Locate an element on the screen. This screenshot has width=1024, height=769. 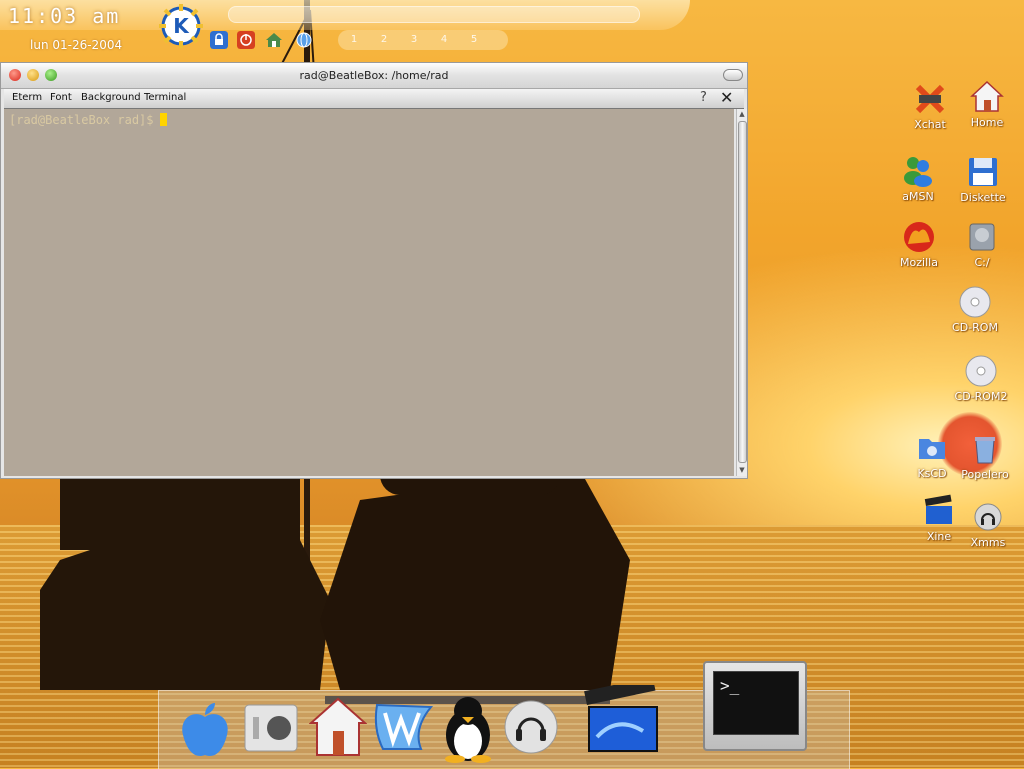
text-cursor is located at coordinates (163, 119).